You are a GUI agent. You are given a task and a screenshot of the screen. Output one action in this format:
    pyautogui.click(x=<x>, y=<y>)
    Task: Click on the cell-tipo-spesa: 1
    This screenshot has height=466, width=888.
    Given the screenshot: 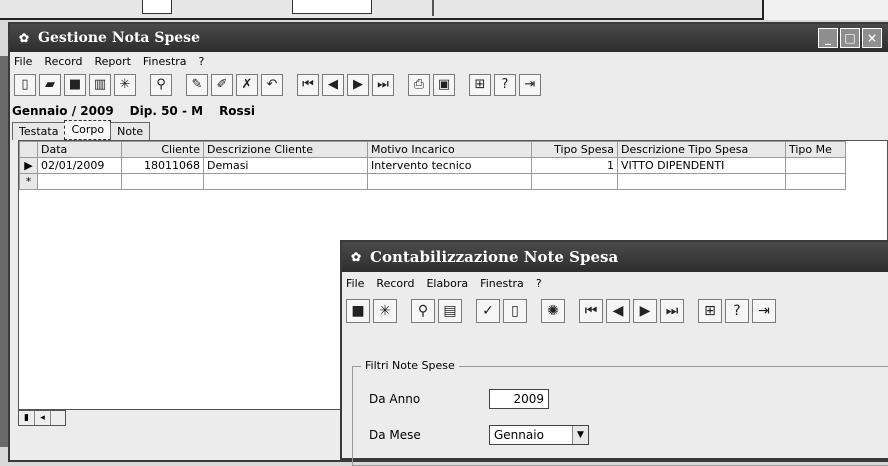 What is the action you would take?
    pyautogui.click(x=574, y=165)
    